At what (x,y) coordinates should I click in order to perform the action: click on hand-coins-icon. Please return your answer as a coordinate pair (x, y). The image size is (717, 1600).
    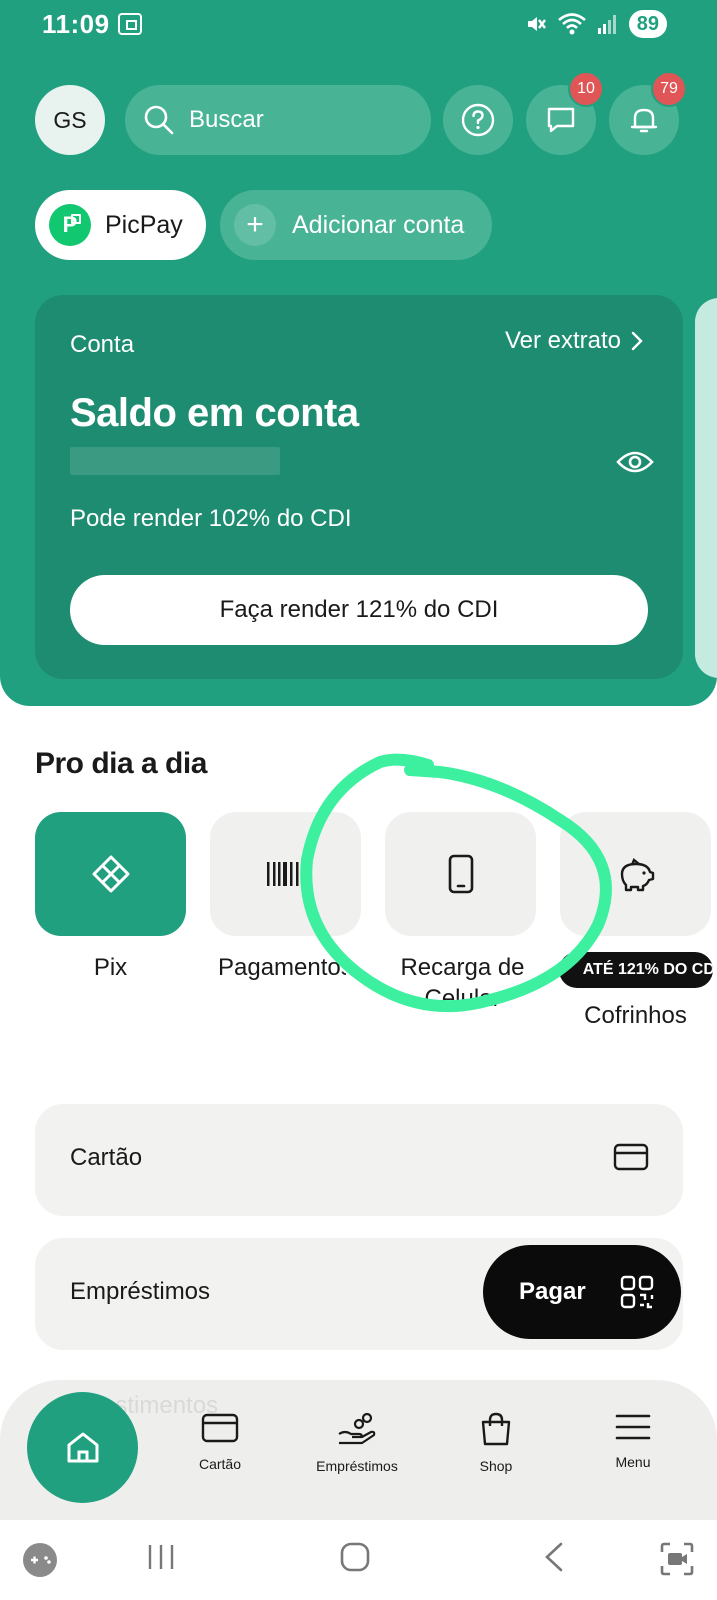
    Looking at the image, I should click on (357, 1428).